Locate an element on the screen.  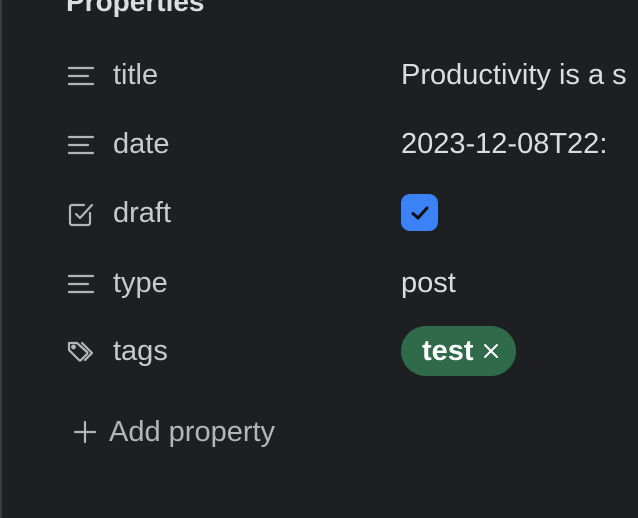
property-key: title is located at coordinates (135, 75).